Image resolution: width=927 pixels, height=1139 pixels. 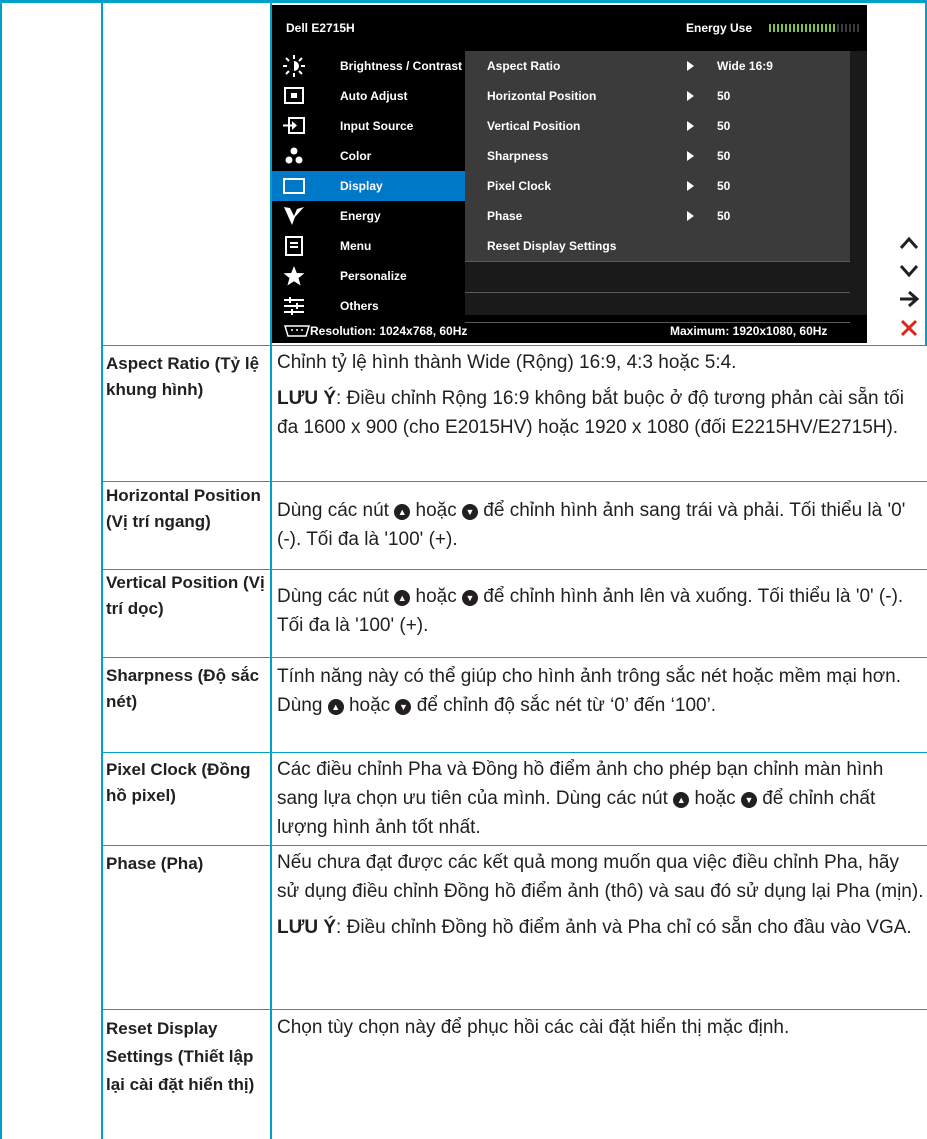 I want to click on submenu-row-vertical-position: Vertical Position 50, so click(x=657, y=126).